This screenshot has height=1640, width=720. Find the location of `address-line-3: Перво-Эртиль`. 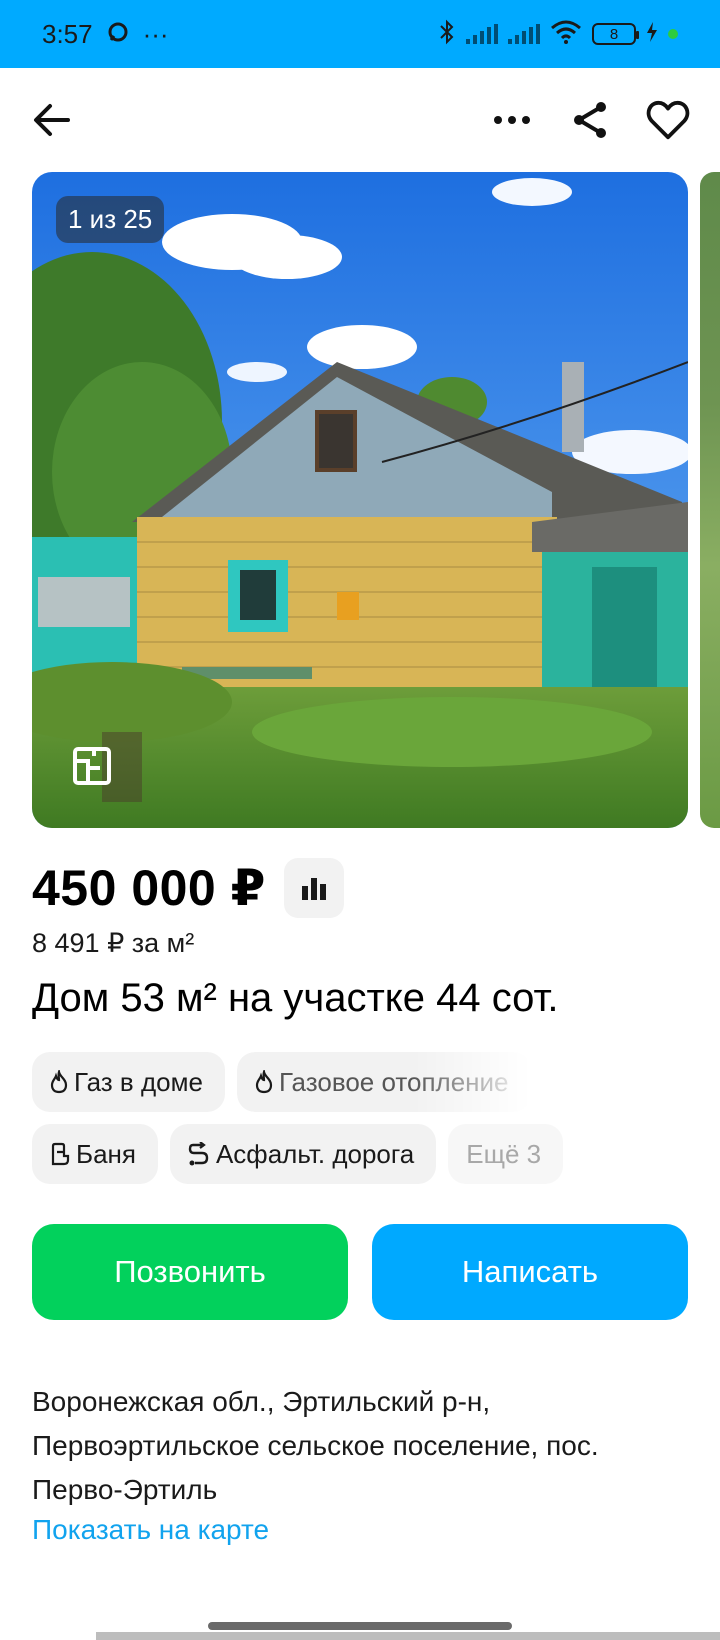

address-line-3: Перво-Эртиль is located at coordinates (125, 1489).